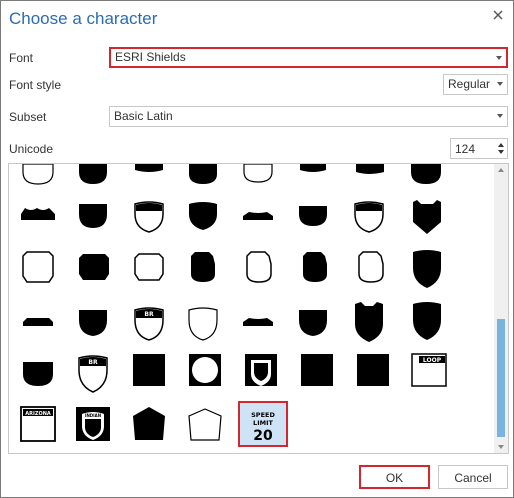 This screenshot has width=514, height=498. What do you see at coordinates (429, 370) in the screenshot?
I see `glyph-cell: LOOP` at bounding box center [429, 370].